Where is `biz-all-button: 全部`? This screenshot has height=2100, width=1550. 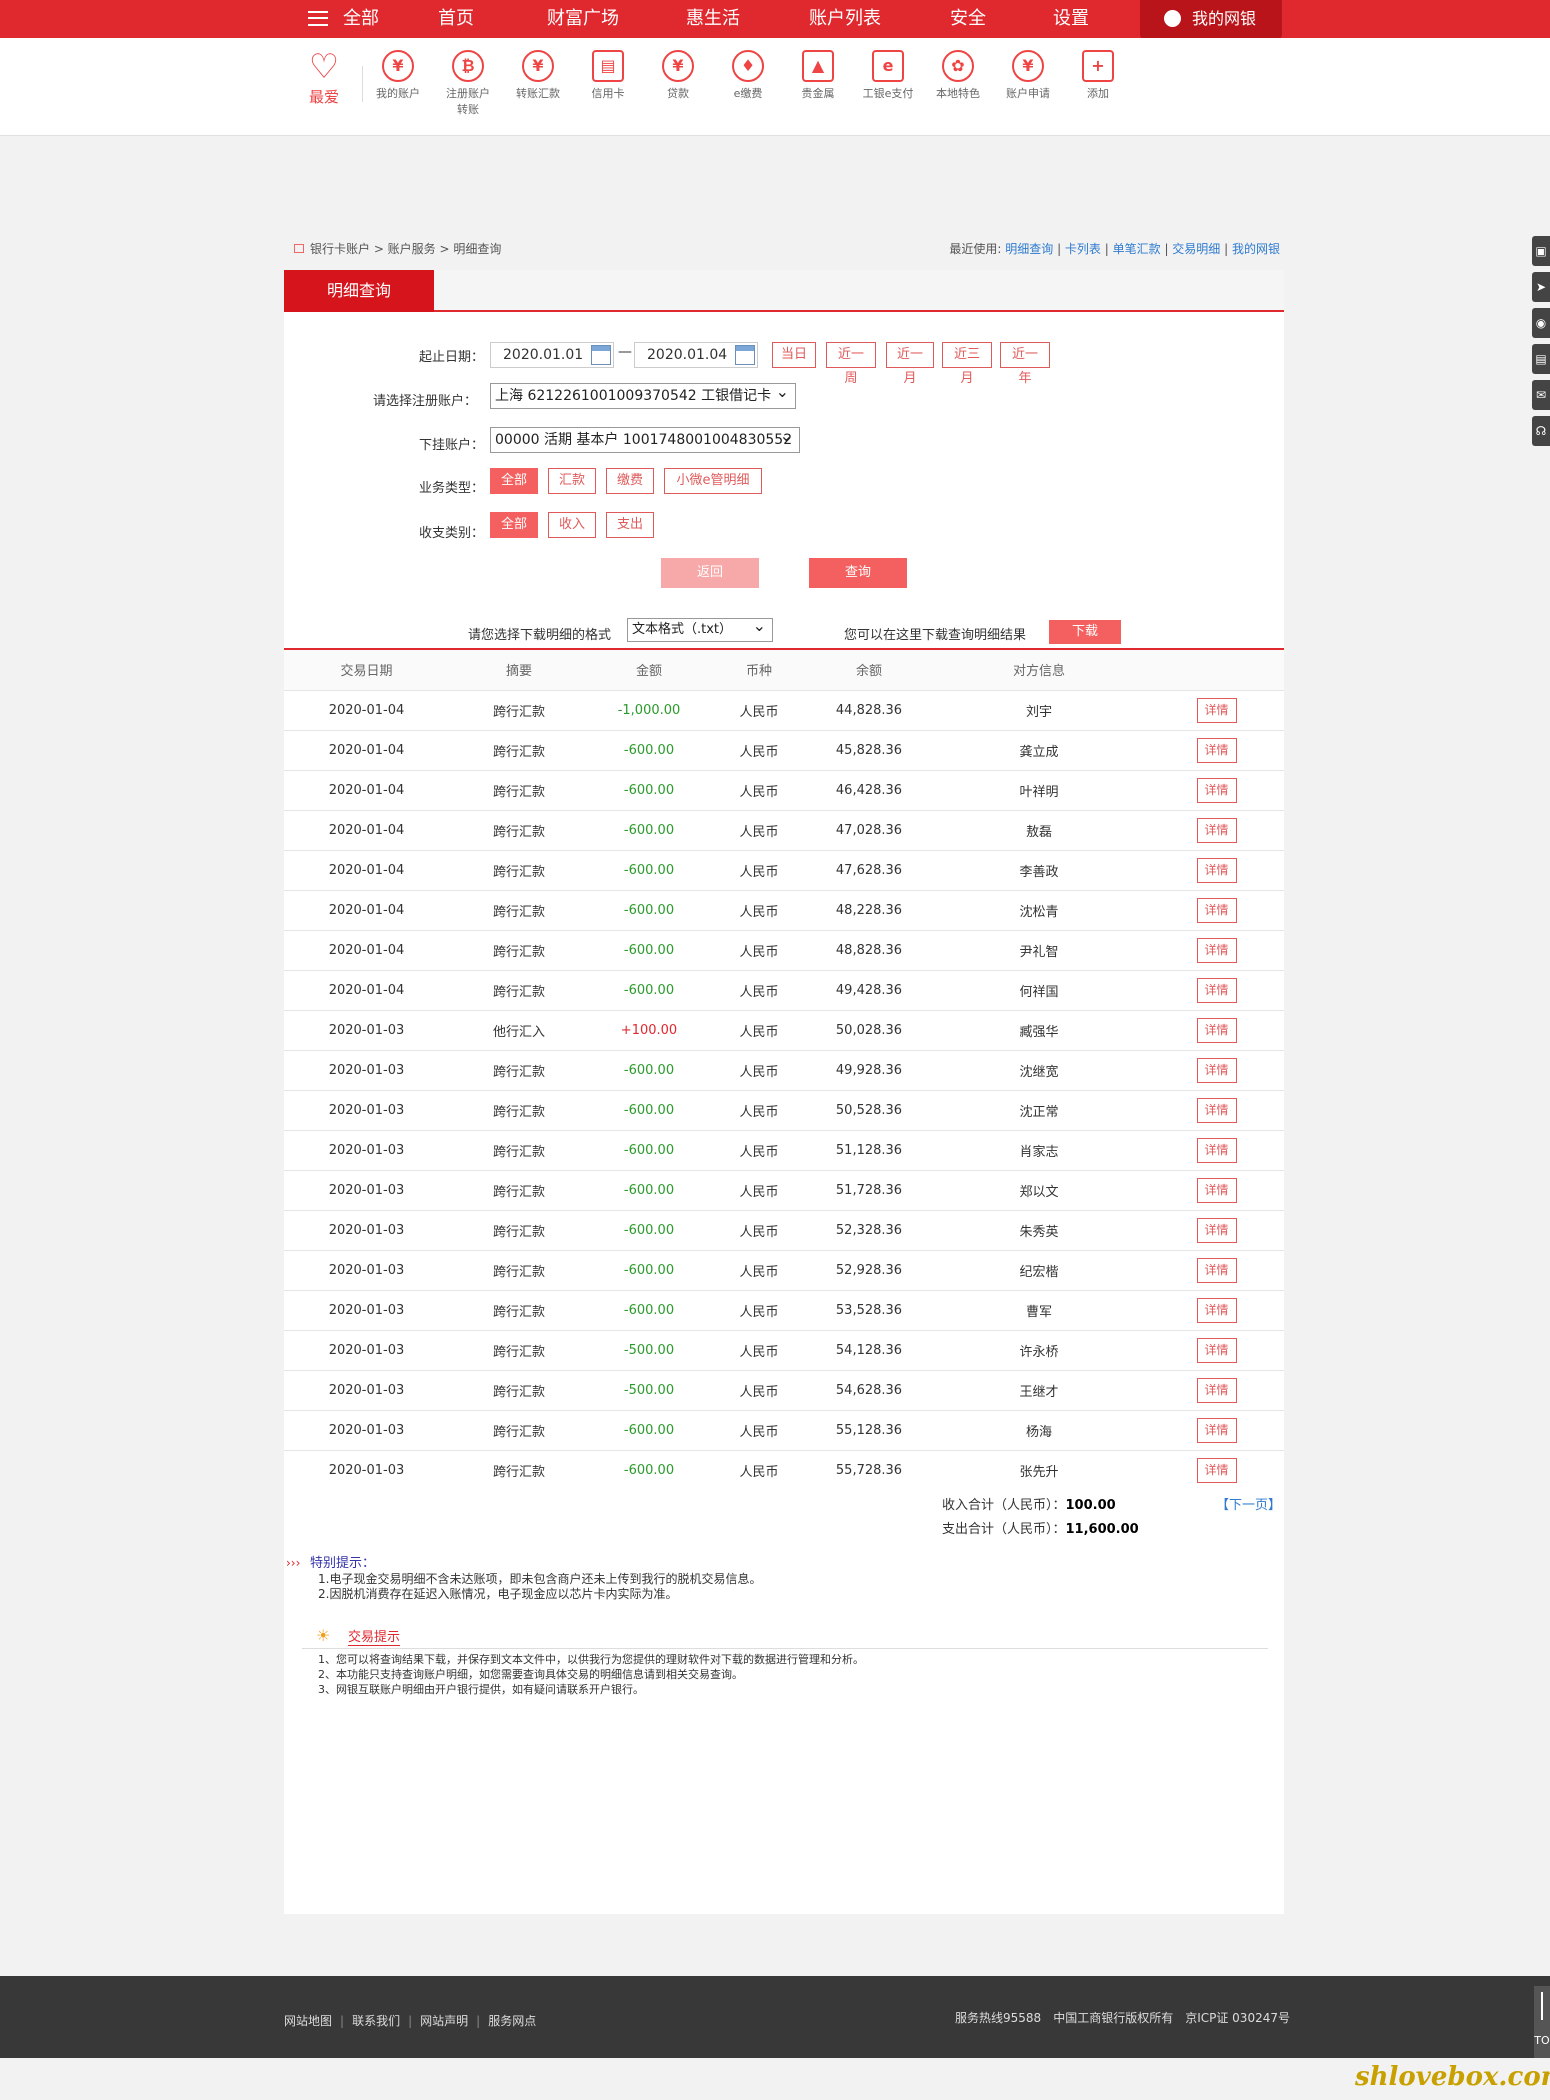
biz-all-button: 全部 is located at coordinates (514, 481).